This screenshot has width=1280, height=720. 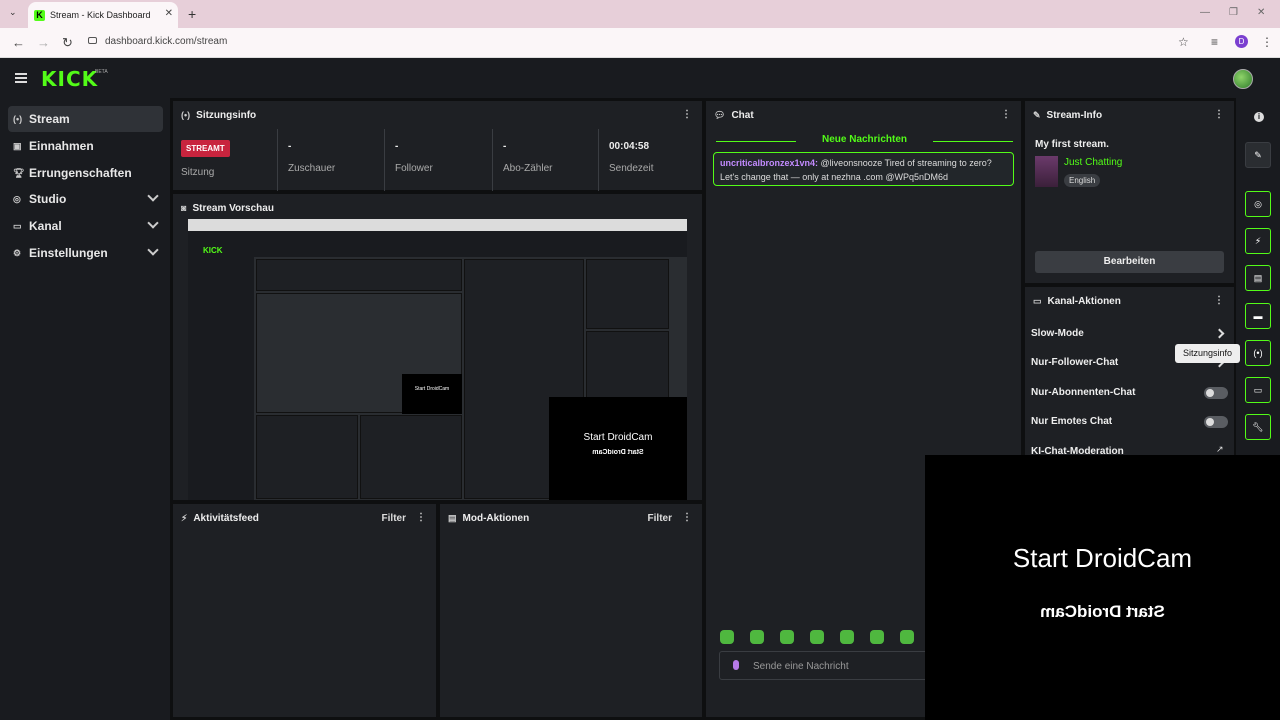 I want to click on emotes-chat-toggle, so click(x=1216, y=422).